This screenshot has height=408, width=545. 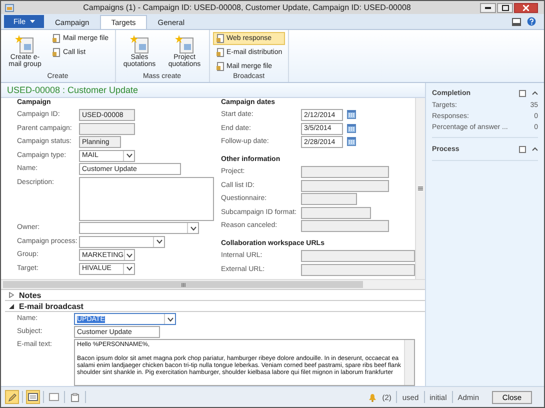 I want to click on minimize-icon, so click(x=488, y=7).